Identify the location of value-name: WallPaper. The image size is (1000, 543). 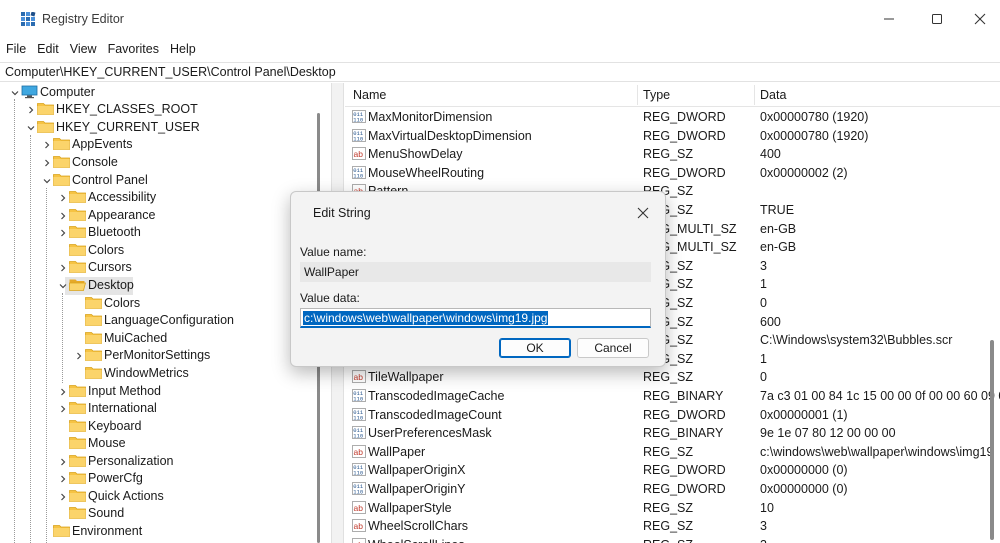
(397, 451).